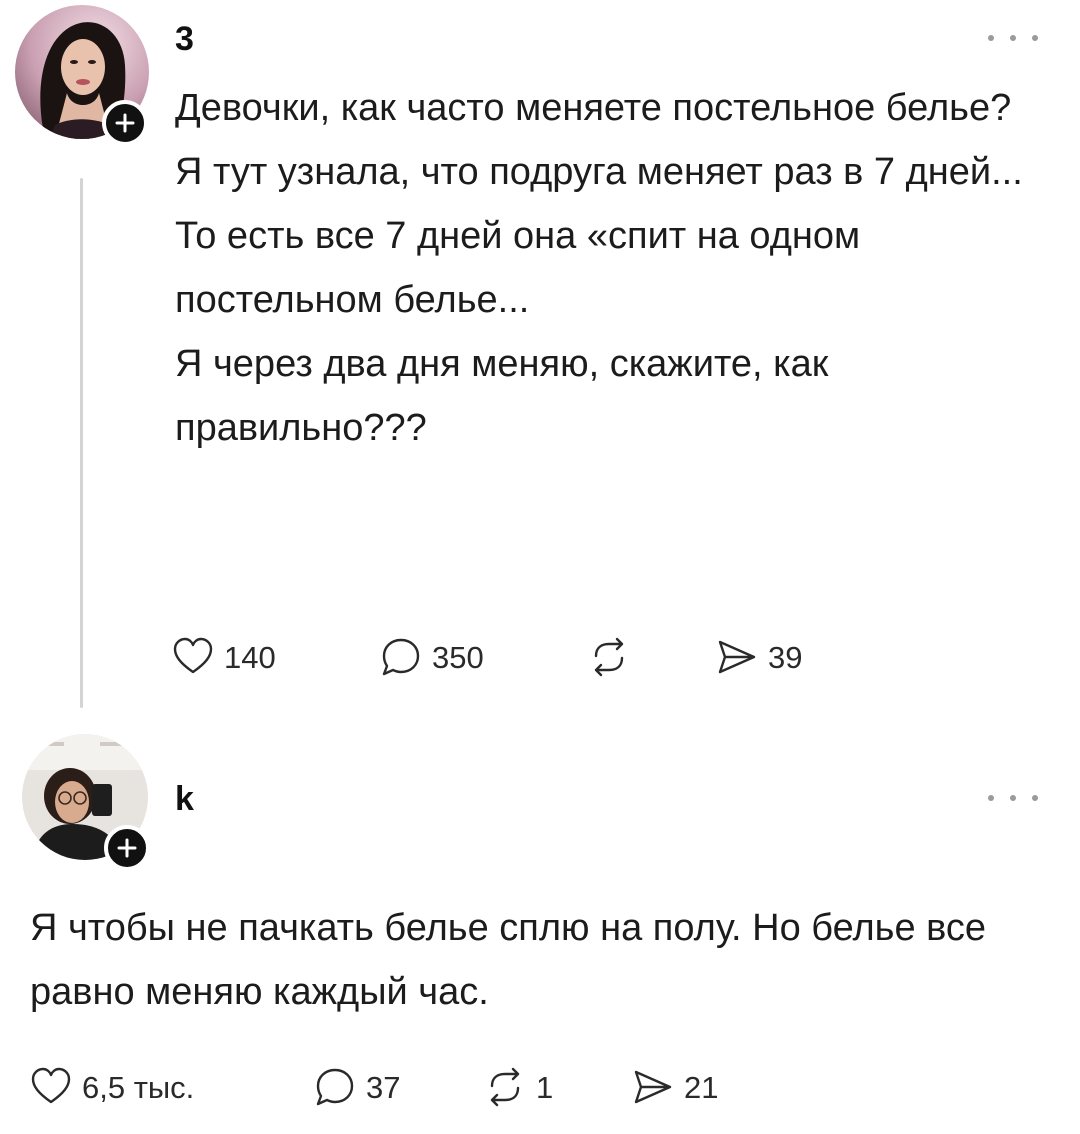 The height and width of the screenshot is (1134, 1080). Describe the element at coordinates (458, 657) in the screenshot. I see `comment-count: 350` at that location.